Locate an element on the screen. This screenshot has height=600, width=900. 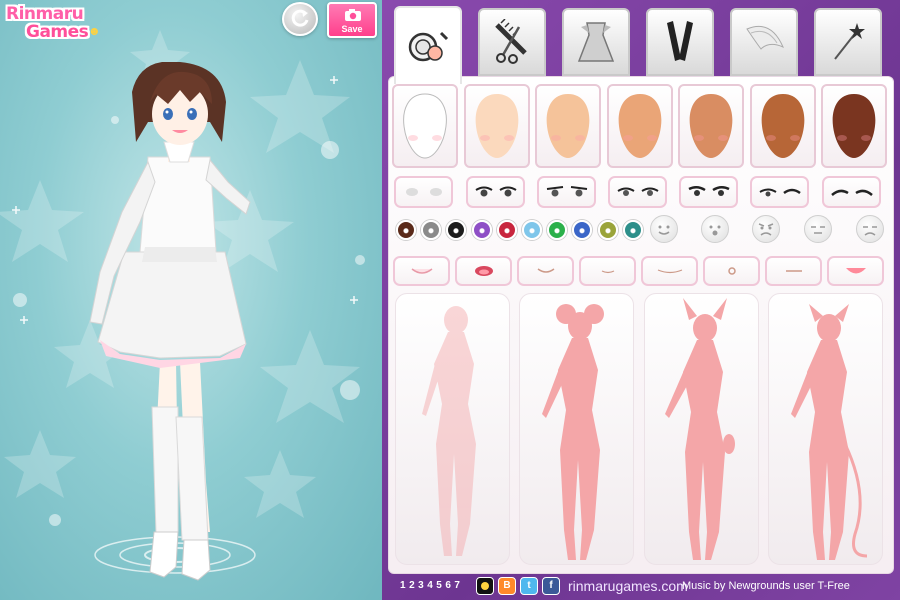
reset-icon is located at coordinates (300, 18).